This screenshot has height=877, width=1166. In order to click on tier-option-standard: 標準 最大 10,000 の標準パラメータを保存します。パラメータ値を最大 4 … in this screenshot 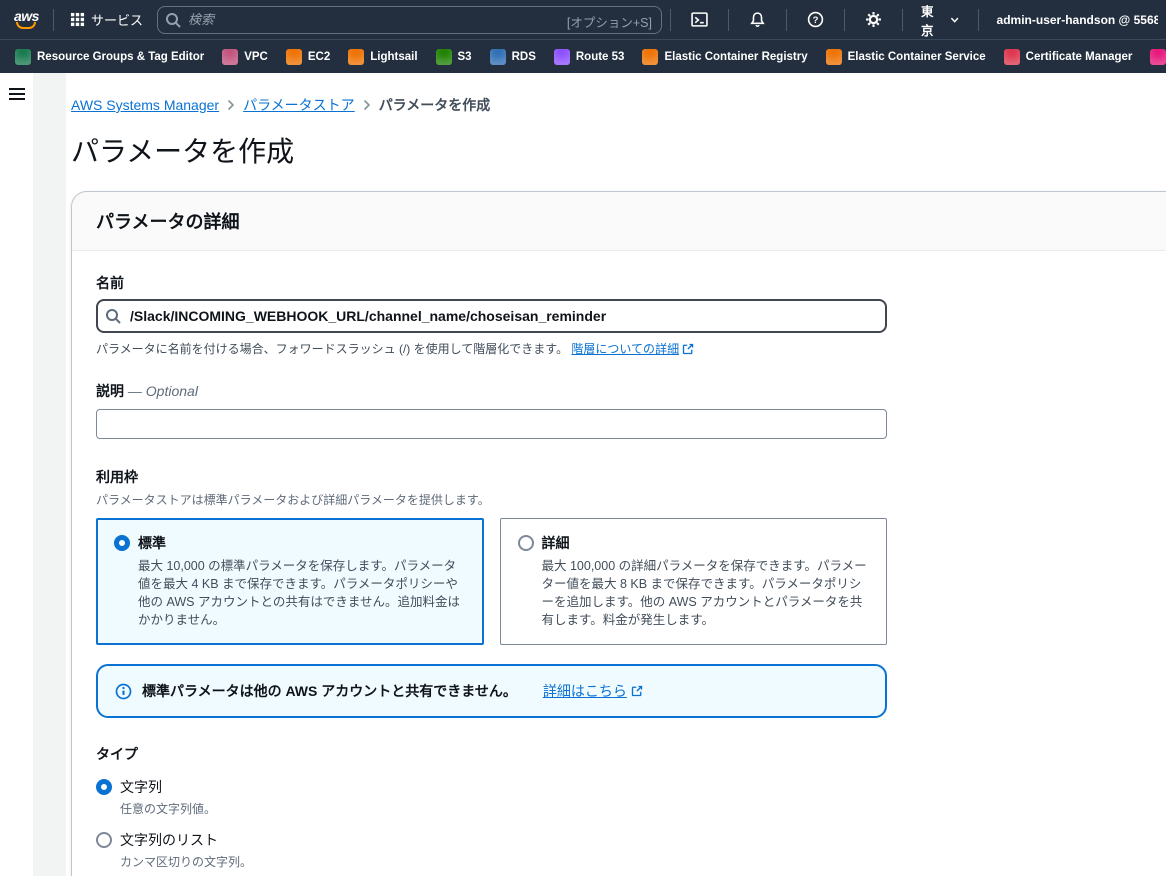, I will do `click(290, 581)`.